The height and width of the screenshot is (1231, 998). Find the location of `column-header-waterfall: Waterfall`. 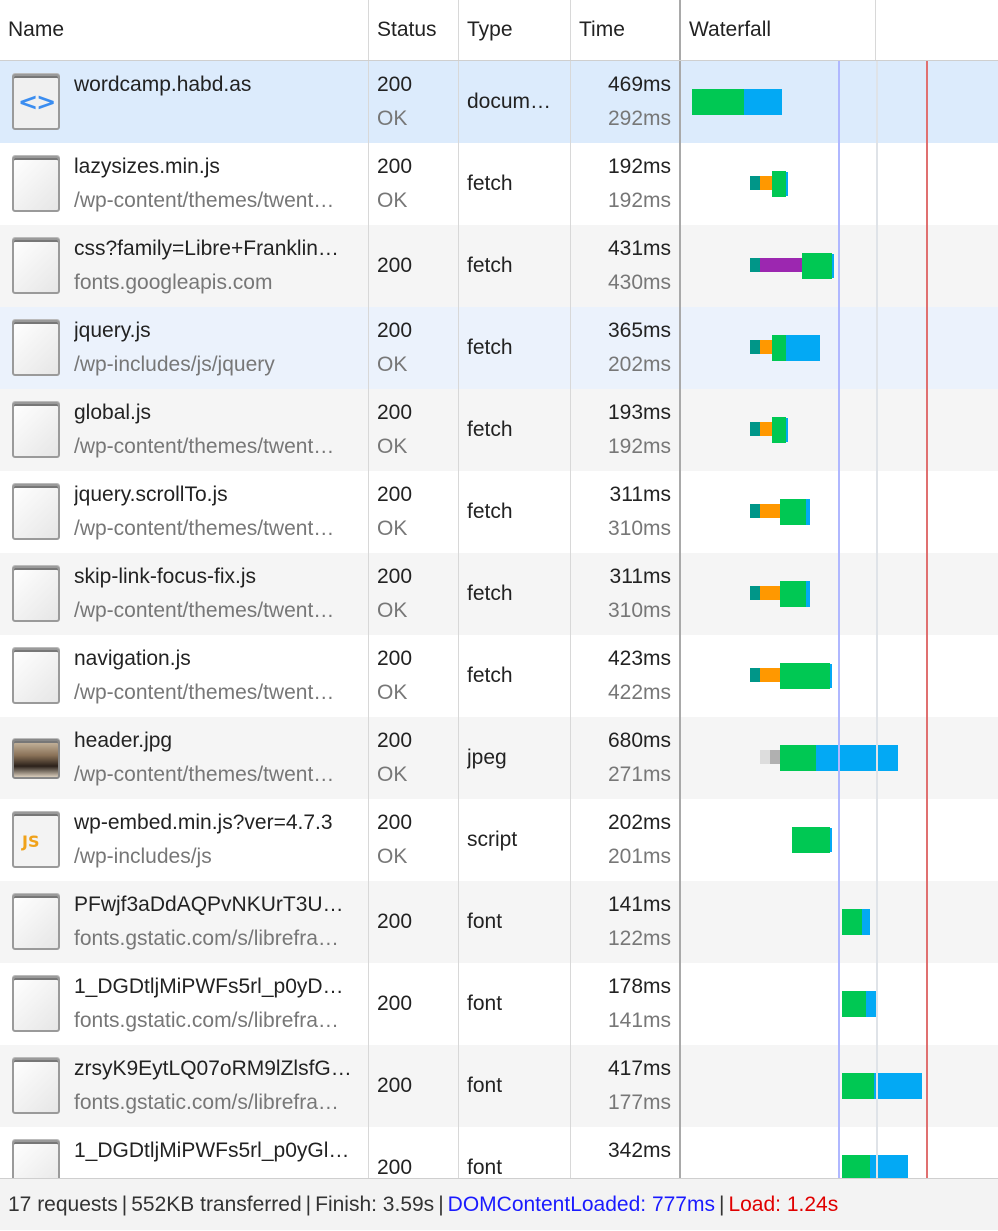

column-header-waterfall: Waterfall is located at coordinates (778, 30).